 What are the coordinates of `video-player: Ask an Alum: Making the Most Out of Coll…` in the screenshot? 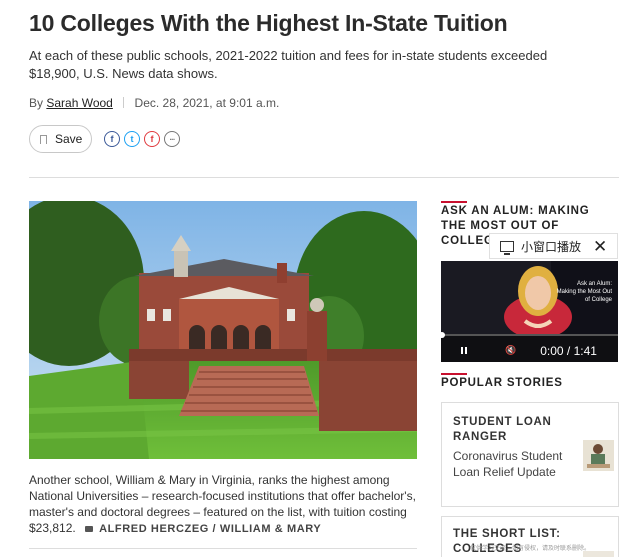 It's located at (529, 311).